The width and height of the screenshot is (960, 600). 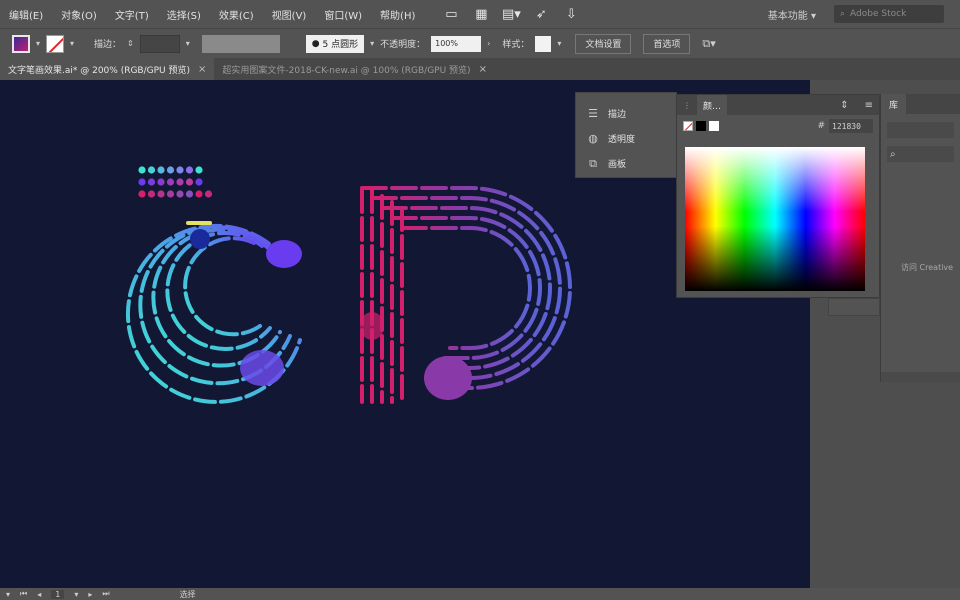 What do you see at coordinates (340, 45) in the screenshot?
I see `brush-value: 5 点圆形` at bounding box center [340, 45].